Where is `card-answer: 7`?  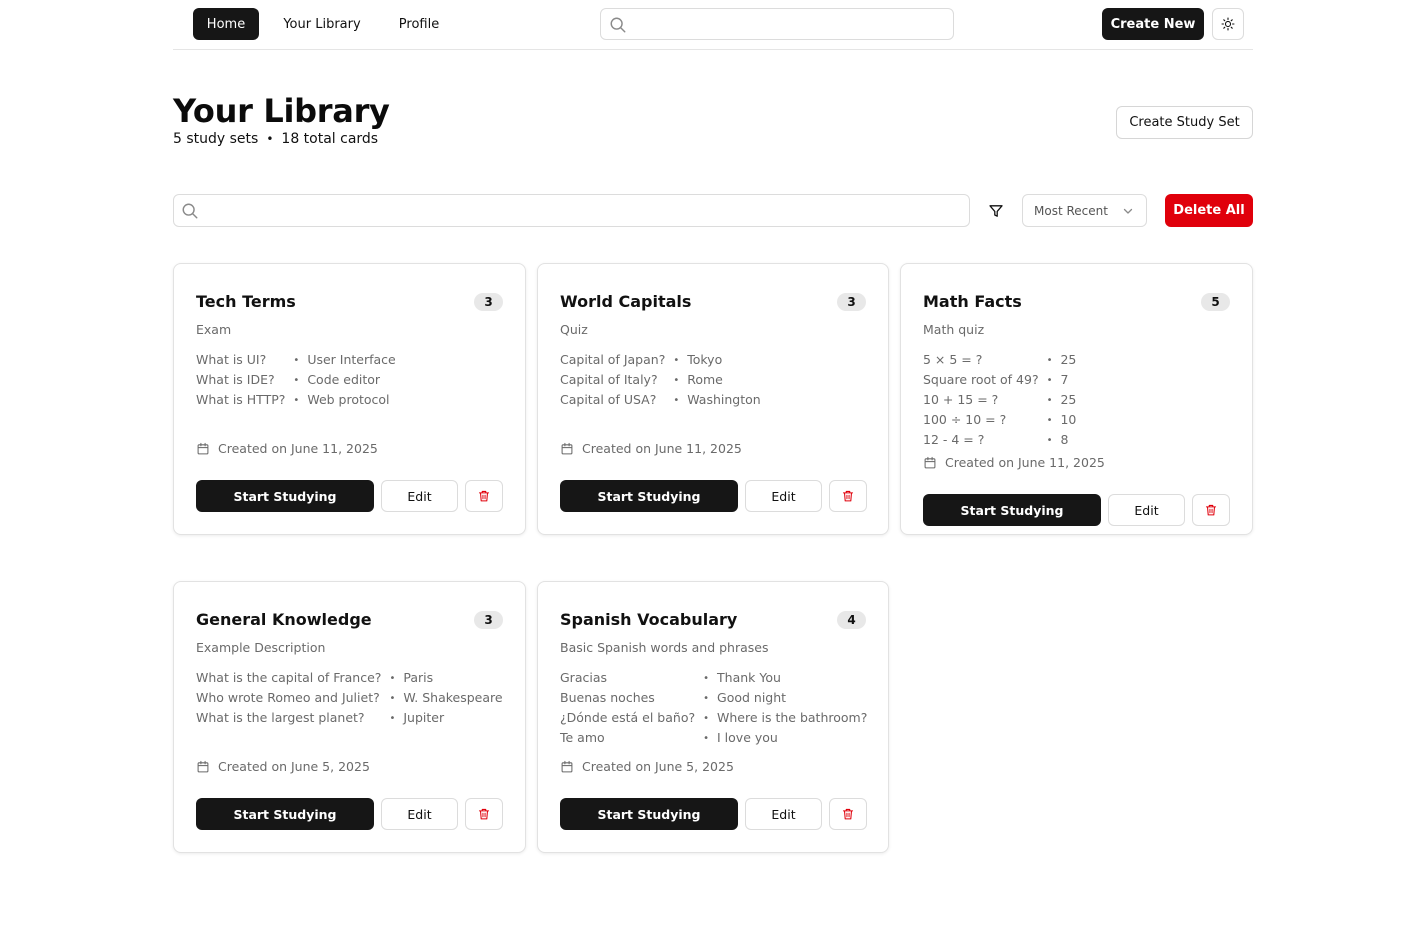 card-answer: 7 is located at coordinates (1062, 381).